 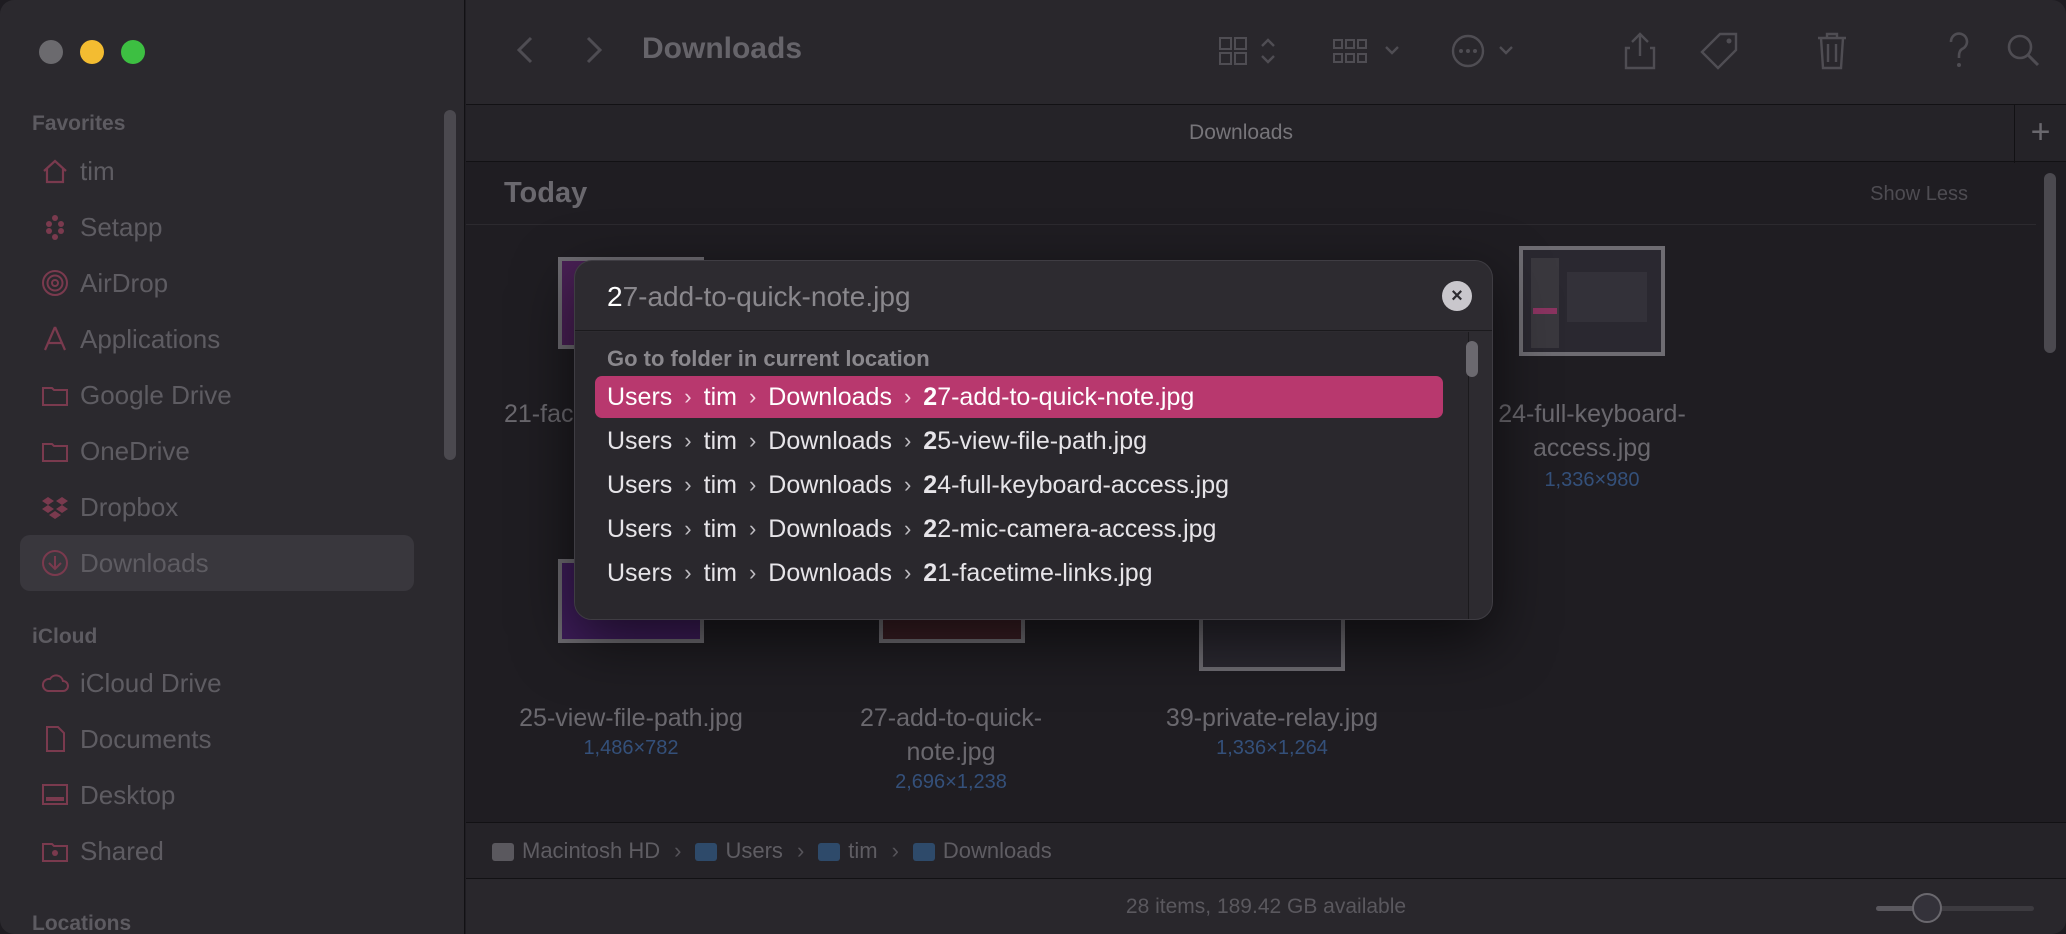 I want to click on suggestion-file-name: 24-full-keyboard-access.jpg, so click(x=1076, y=485).